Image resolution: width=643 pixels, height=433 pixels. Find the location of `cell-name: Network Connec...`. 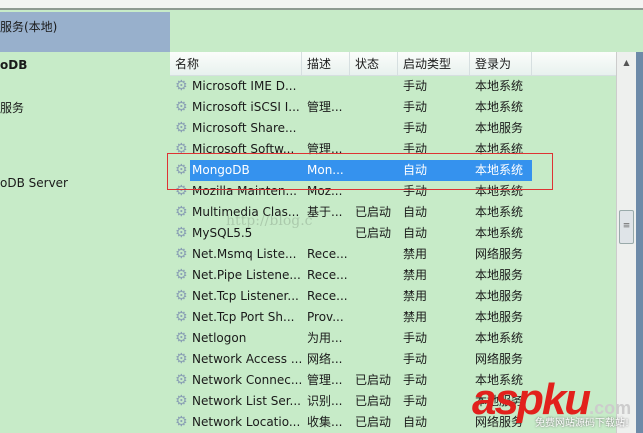

cell-name: Network Connec... is located at coordinates (247, 380).